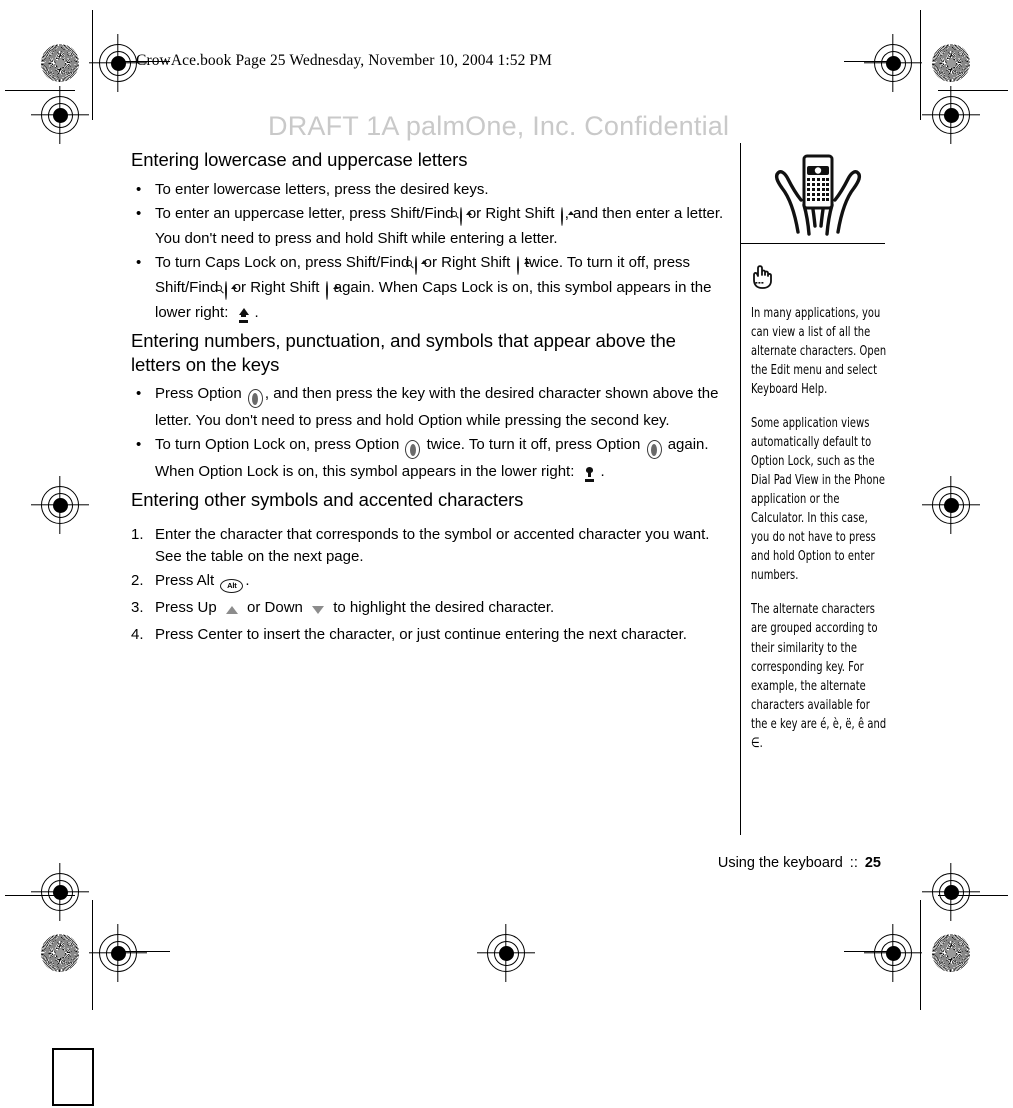 This screenshot has width=1013, height=1108. What do you see at coordinates (73, 1077) in the screenshot?
I see `print-color-box` at bounding box center [73, 1077].